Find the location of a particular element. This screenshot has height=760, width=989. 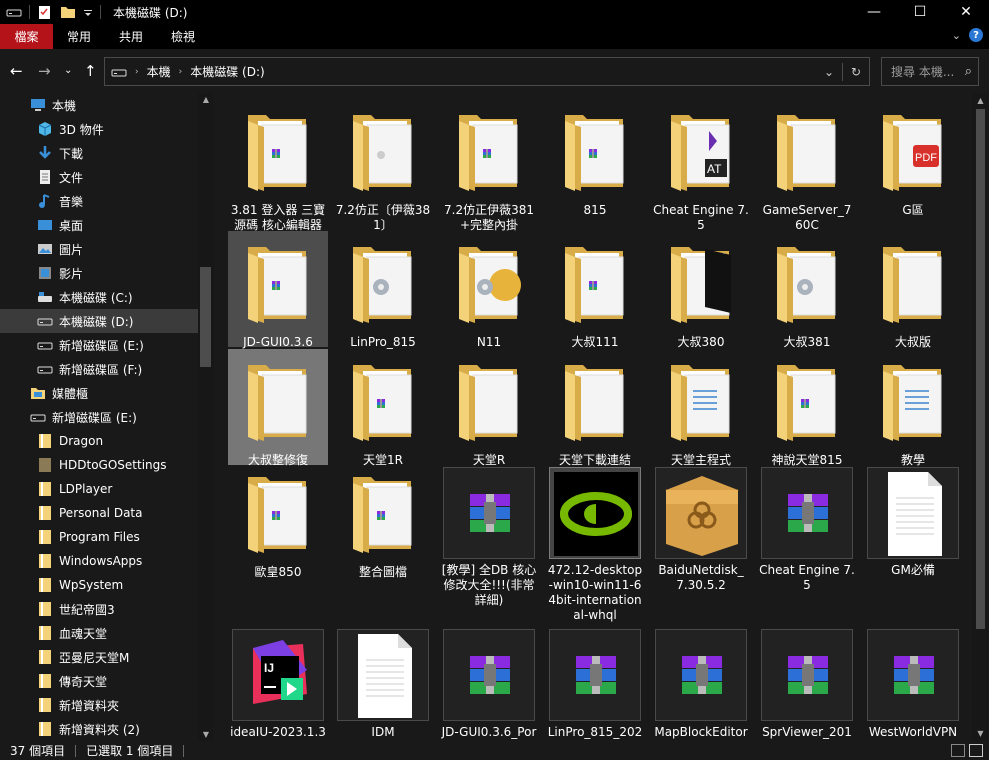

search-icon: ⌕ is located at coordinates (968, 71).